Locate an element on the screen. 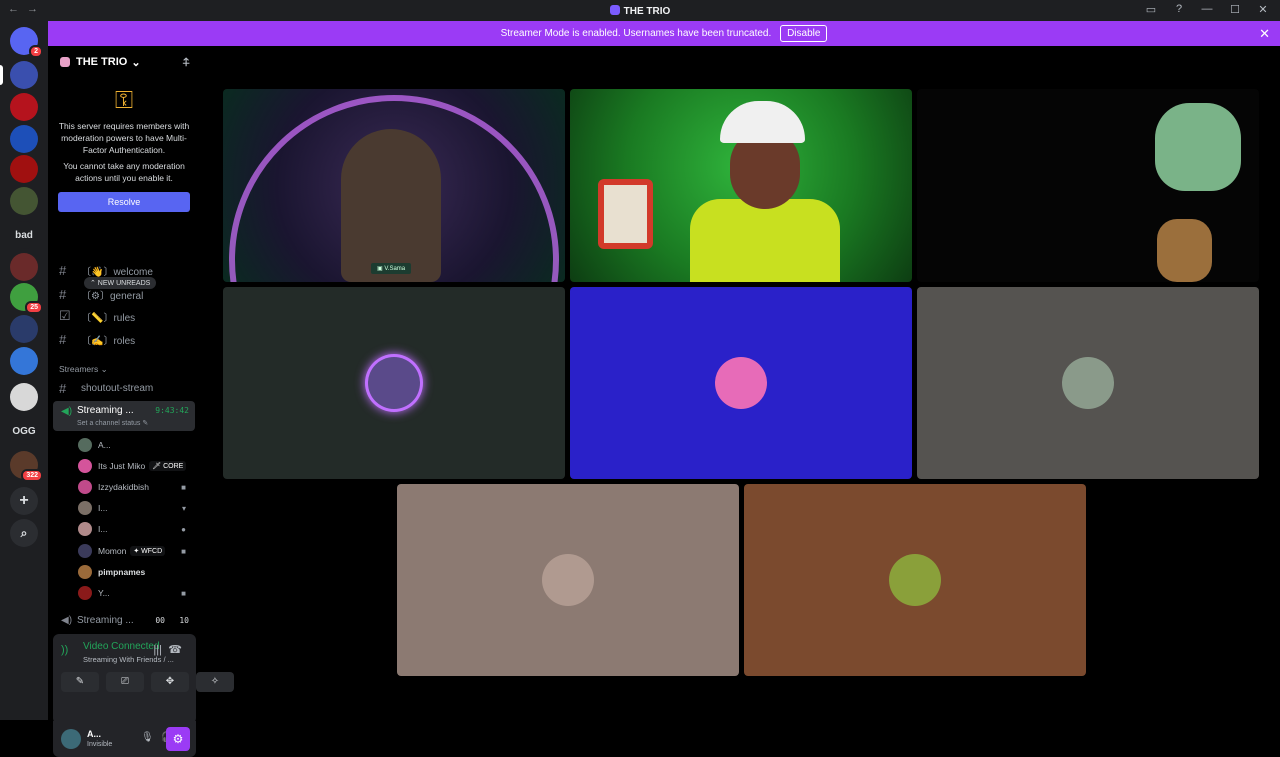 The height and width of the screenshot is (757, 1280). whiteboard is located at coordinates (625, 214).